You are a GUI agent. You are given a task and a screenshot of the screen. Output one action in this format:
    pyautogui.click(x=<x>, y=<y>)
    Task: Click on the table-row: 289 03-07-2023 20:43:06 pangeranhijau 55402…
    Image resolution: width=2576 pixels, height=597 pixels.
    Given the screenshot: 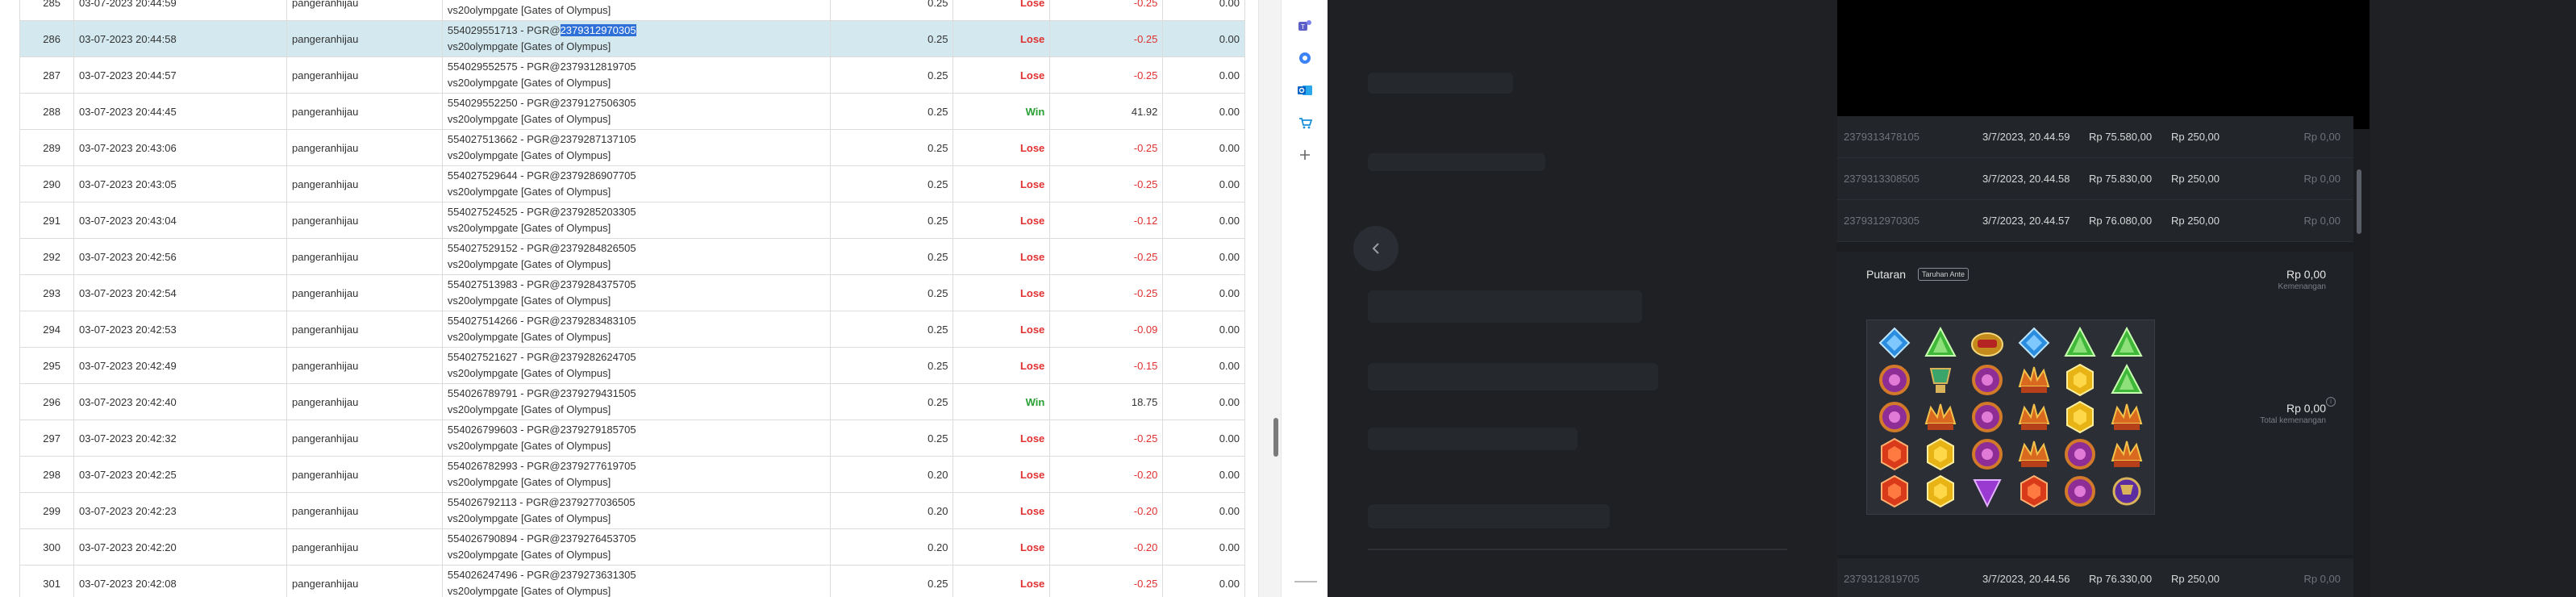 What is the action you would take?
    pyautogui.click(x=632, y=147)
    